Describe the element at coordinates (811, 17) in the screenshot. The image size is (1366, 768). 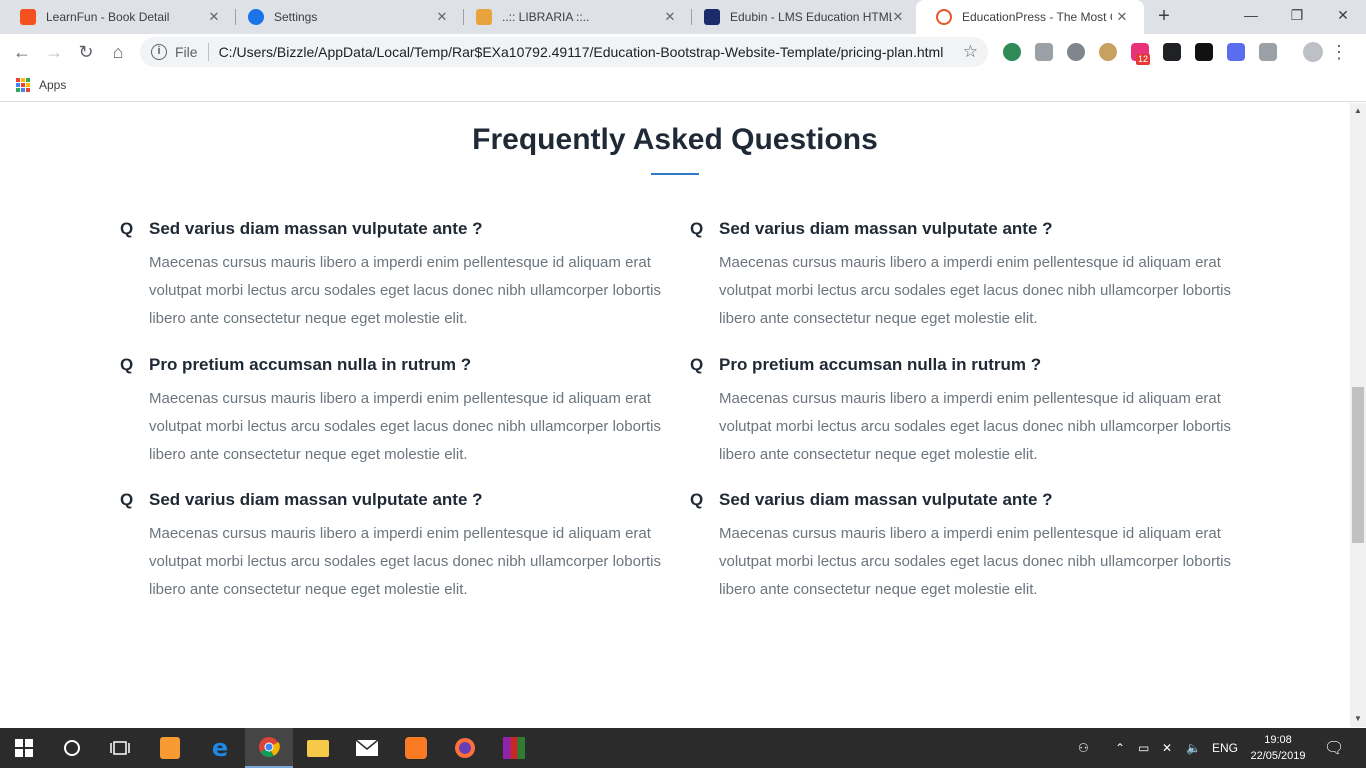
I see `tab-title: Edubin - LMS Education HTML` at that location.